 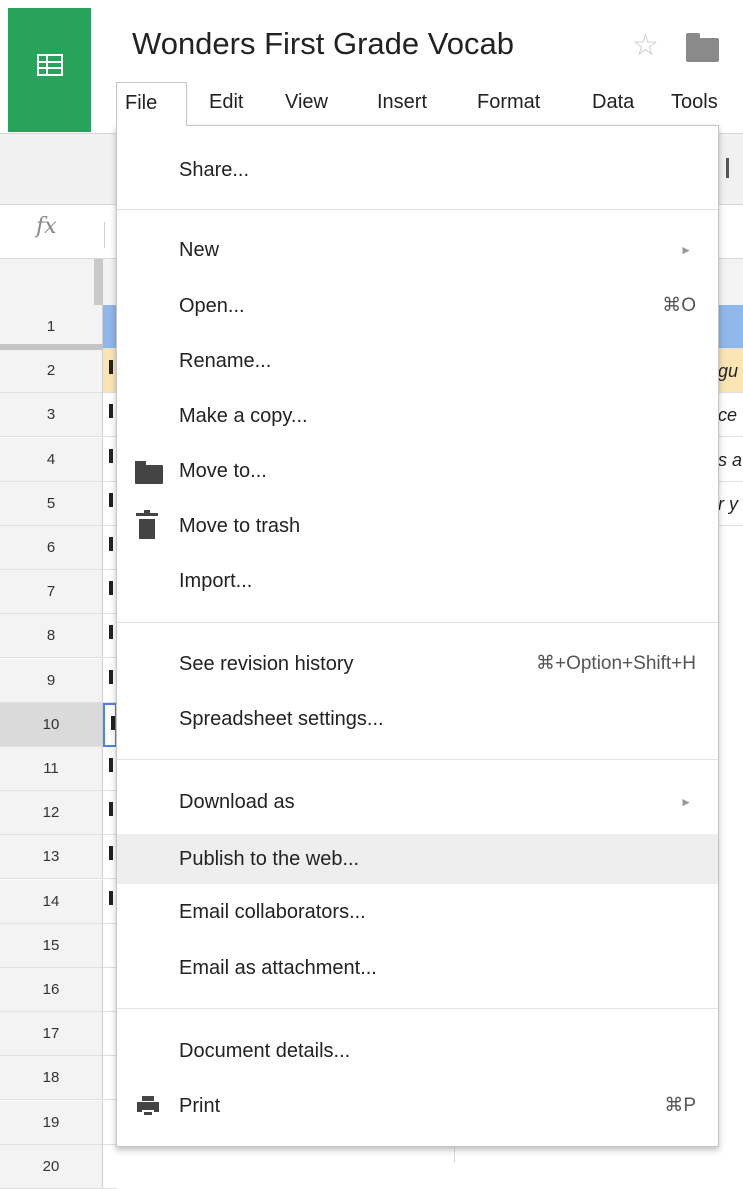 I want to click on menu-edit: Edit, so click(x=226, y=104).